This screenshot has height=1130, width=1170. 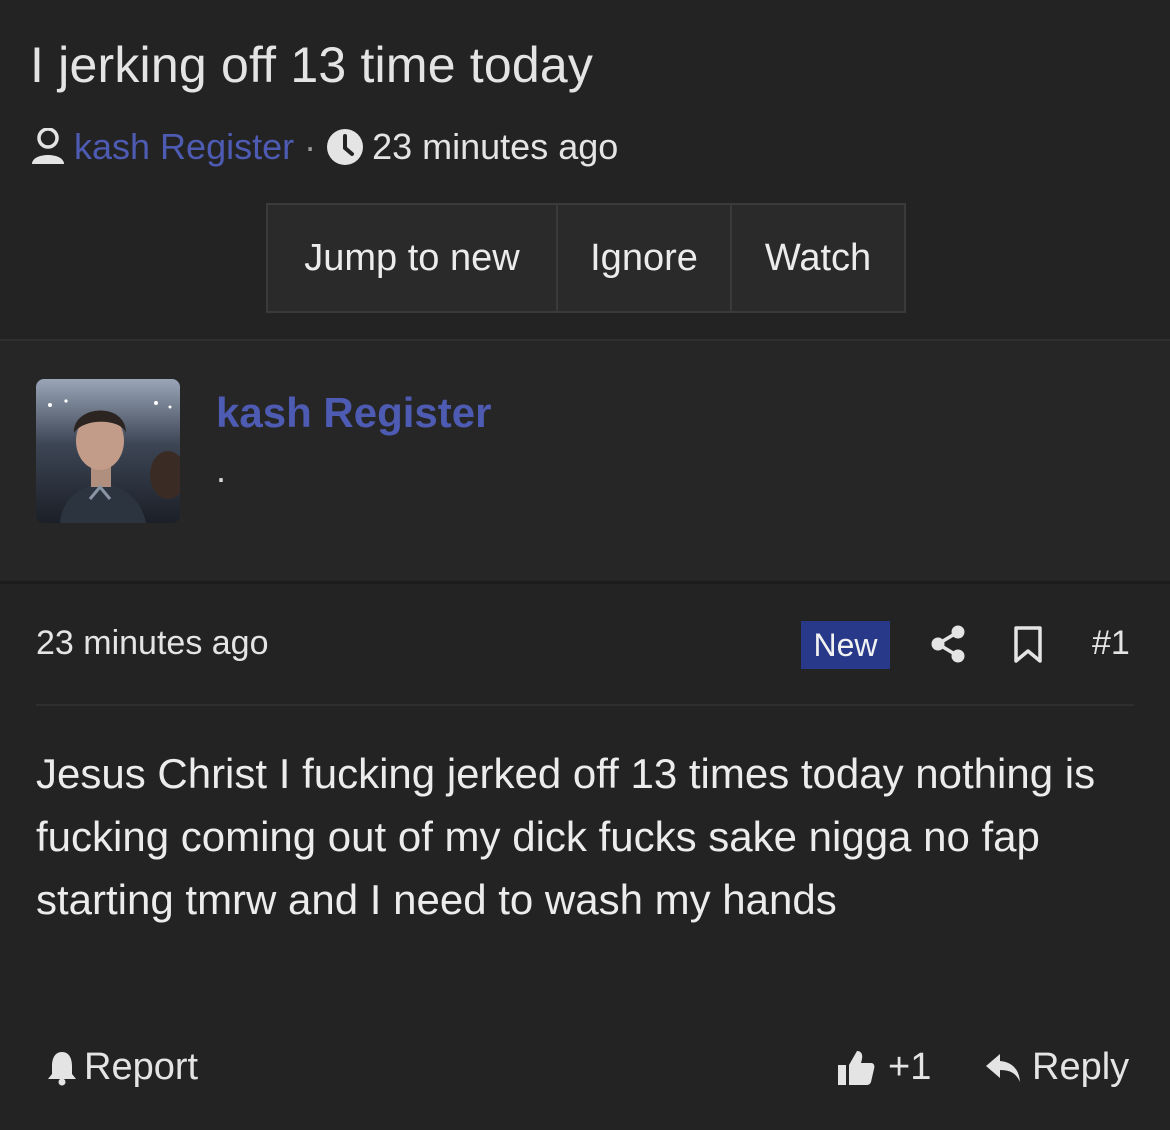 I want to click on post-number-link: #1, so click(x=1111, y=643).